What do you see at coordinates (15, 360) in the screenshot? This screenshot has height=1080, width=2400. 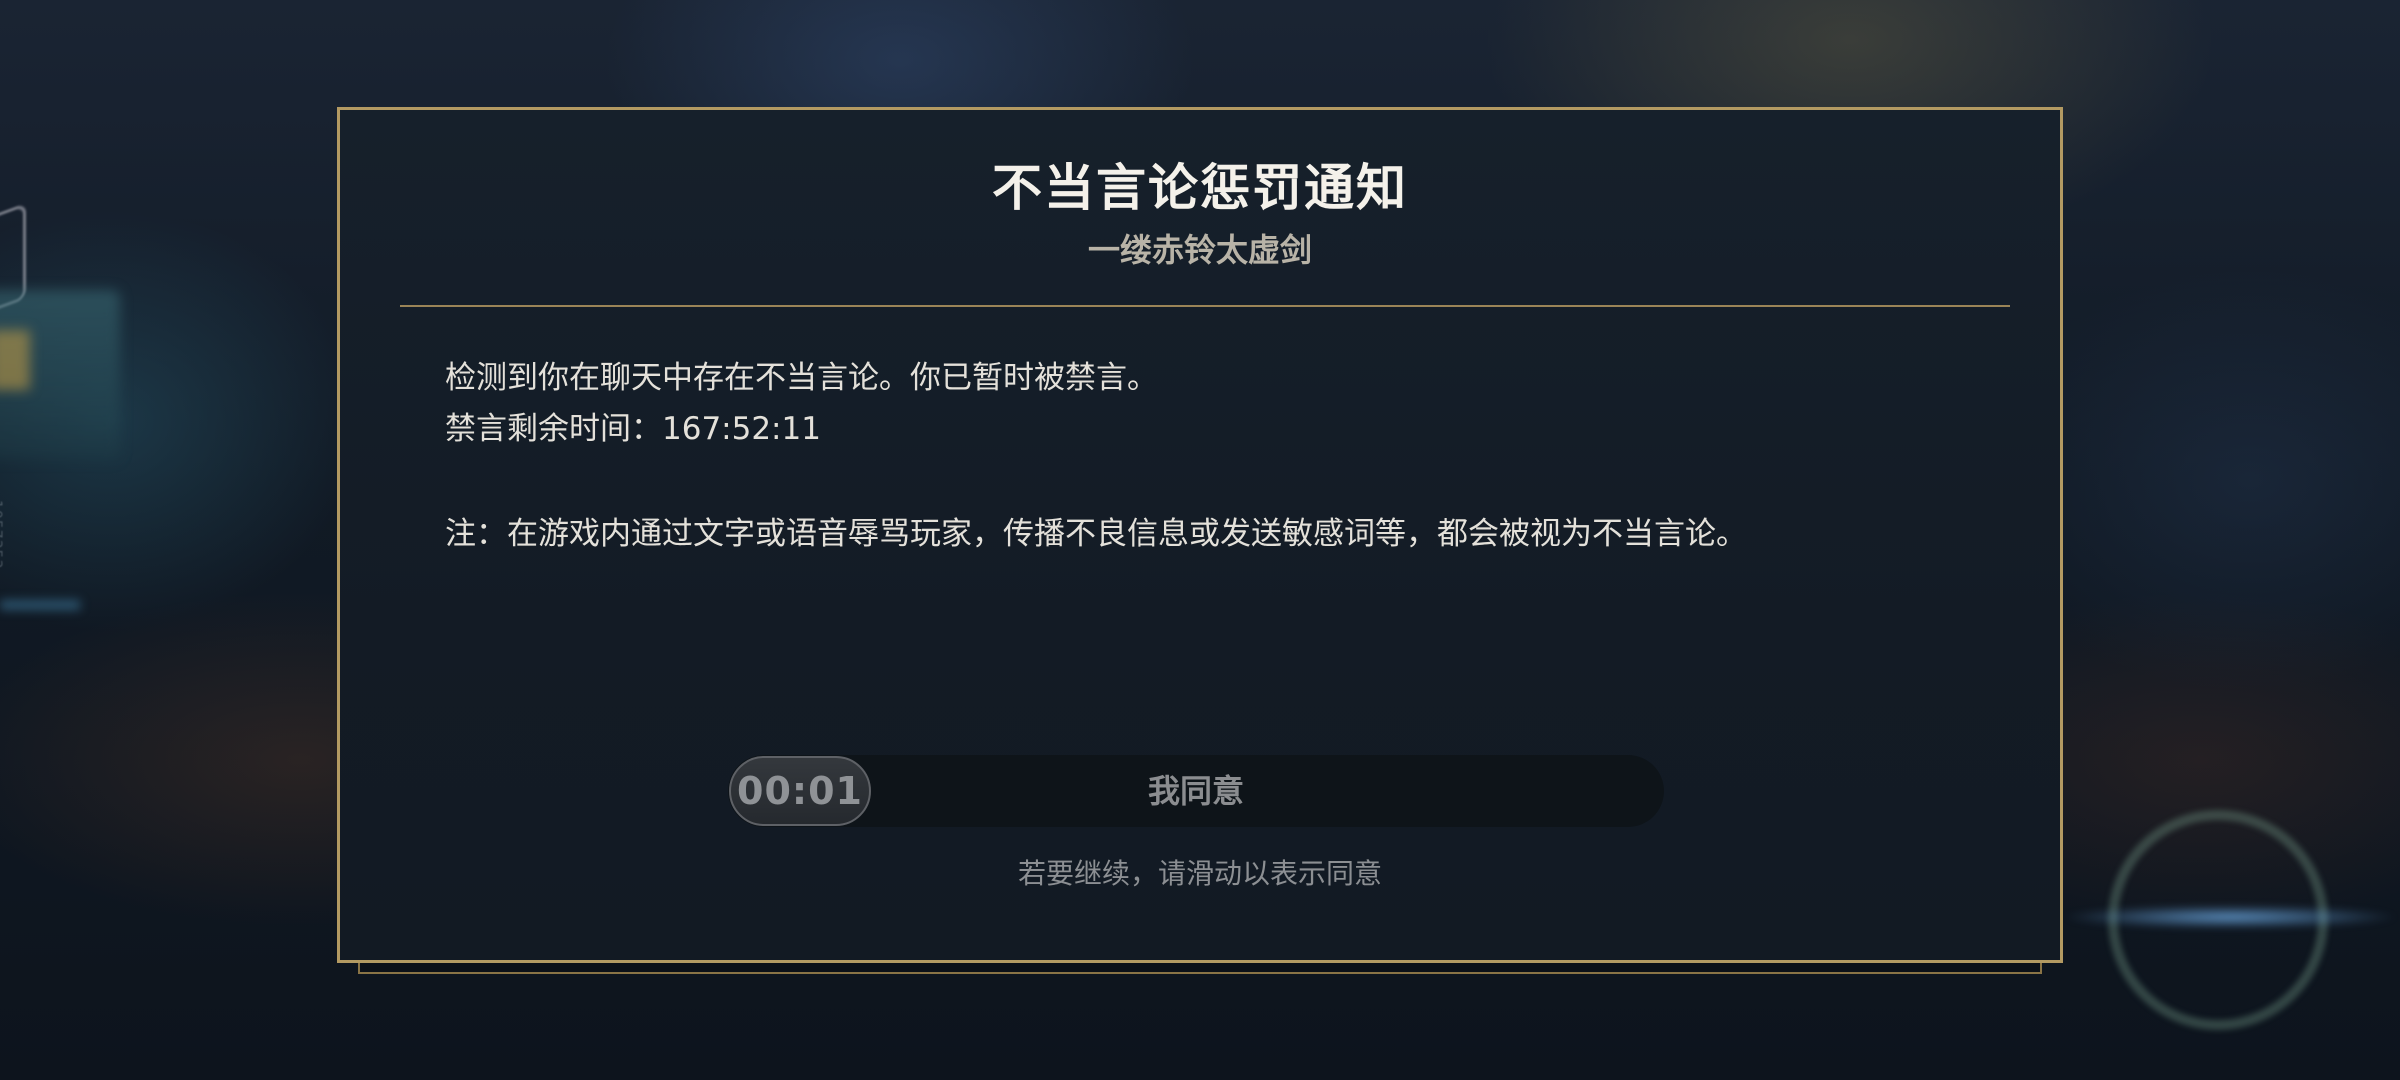 I see `background-blurred-emblem` at bounding box center [15, 360].